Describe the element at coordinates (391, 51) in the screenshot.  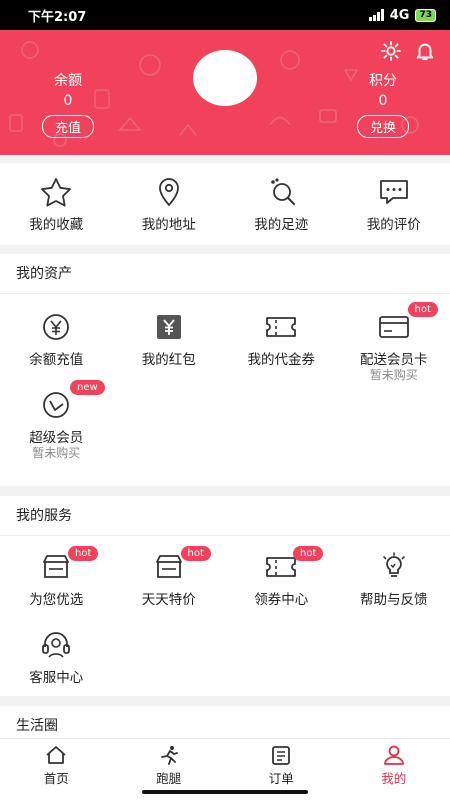
I see `gear-icon` at that location.